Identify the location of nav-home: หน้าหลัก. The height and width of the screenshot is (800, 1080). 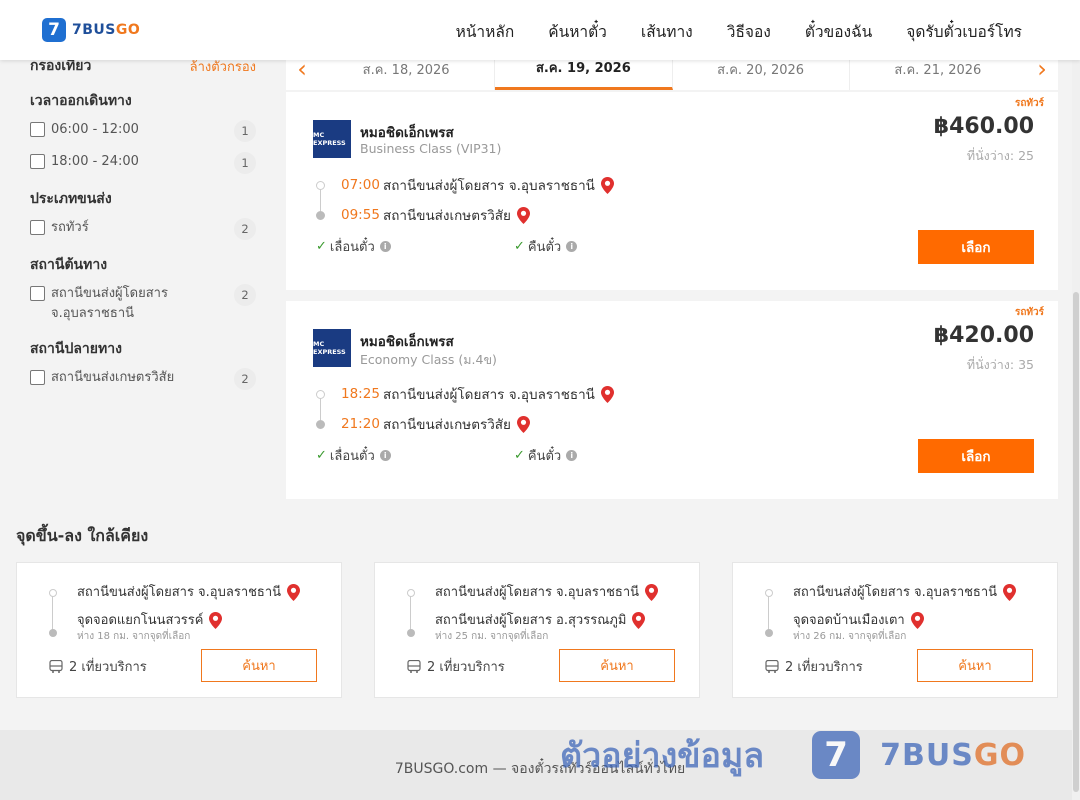
(485, 31).